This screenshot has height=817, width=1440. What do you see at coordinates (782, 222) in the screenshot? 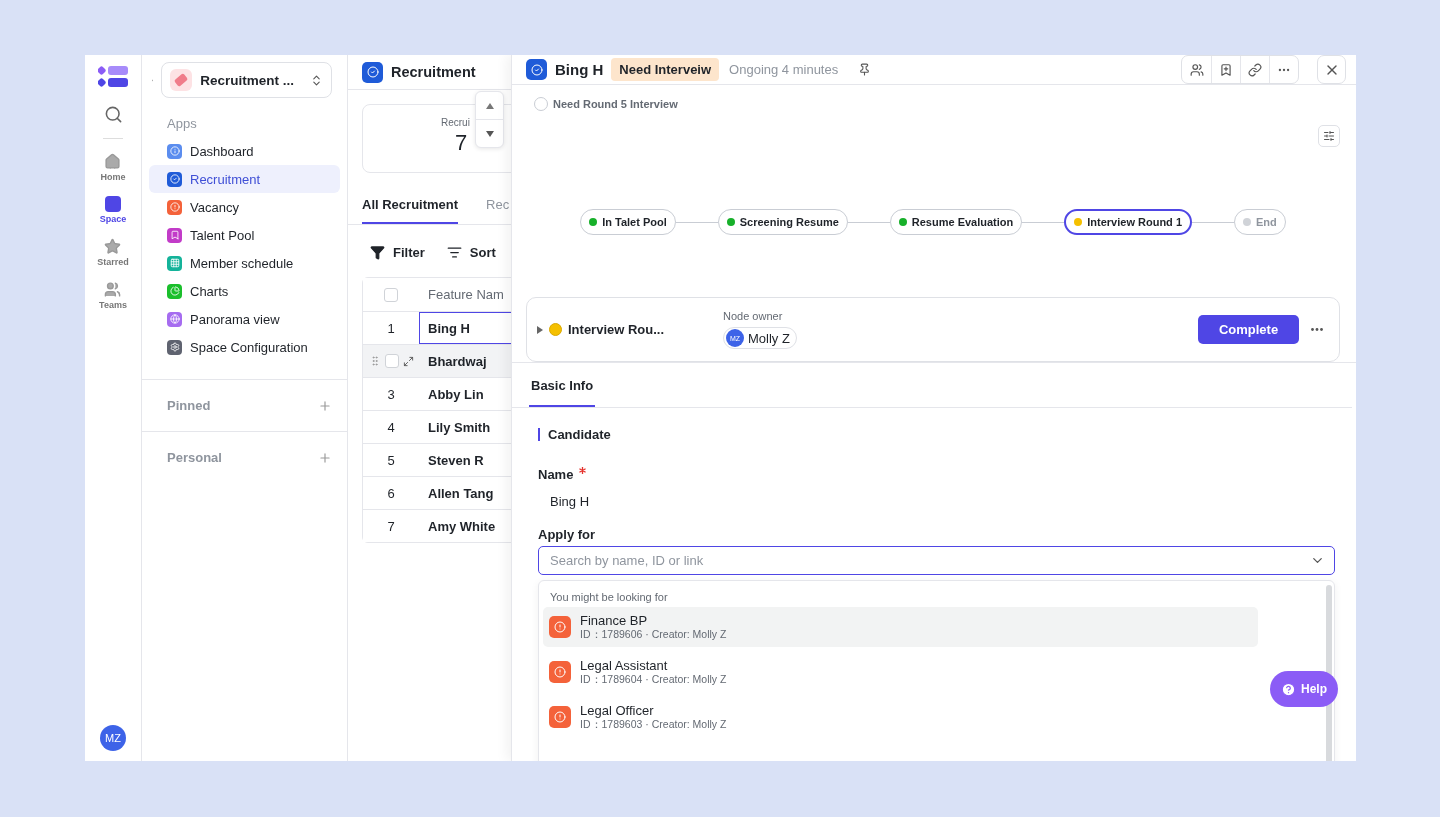
I see `stage-node: Screening Resume` at bounding box center [782, 222].